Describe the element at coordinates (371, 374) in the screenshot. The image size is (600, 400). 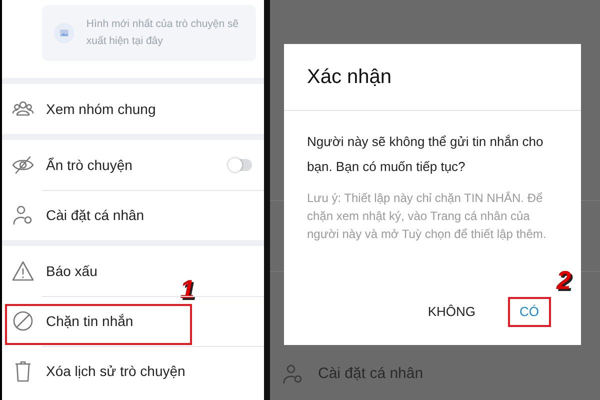
I see `menu-item-label: Cài đặt cá nhân` at that location.